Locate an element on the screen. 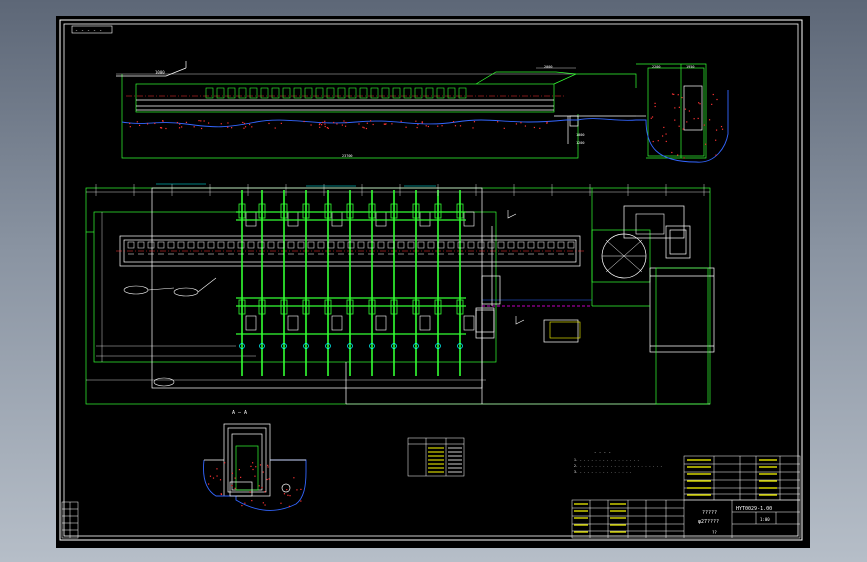 The image size is (867, 562). drawing-number: HYT0029-1.00 is located at coordinates (754, 509).